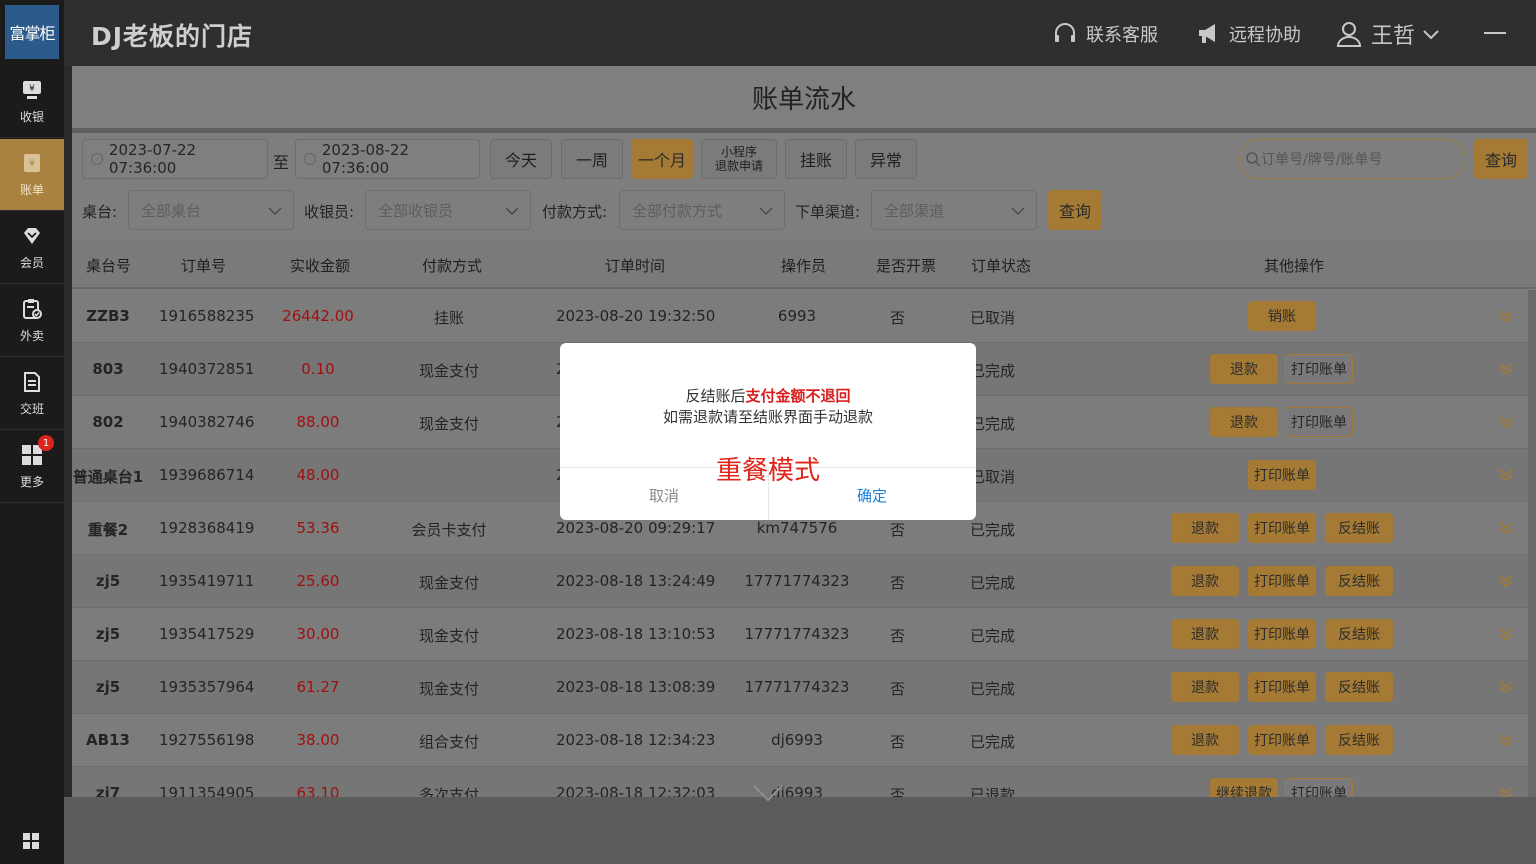  What do you see at coordinates (32, 102) in the screenshot?
I see `sidebar-item-cashier: ¥ 收银` at bounding box center [32, 102].